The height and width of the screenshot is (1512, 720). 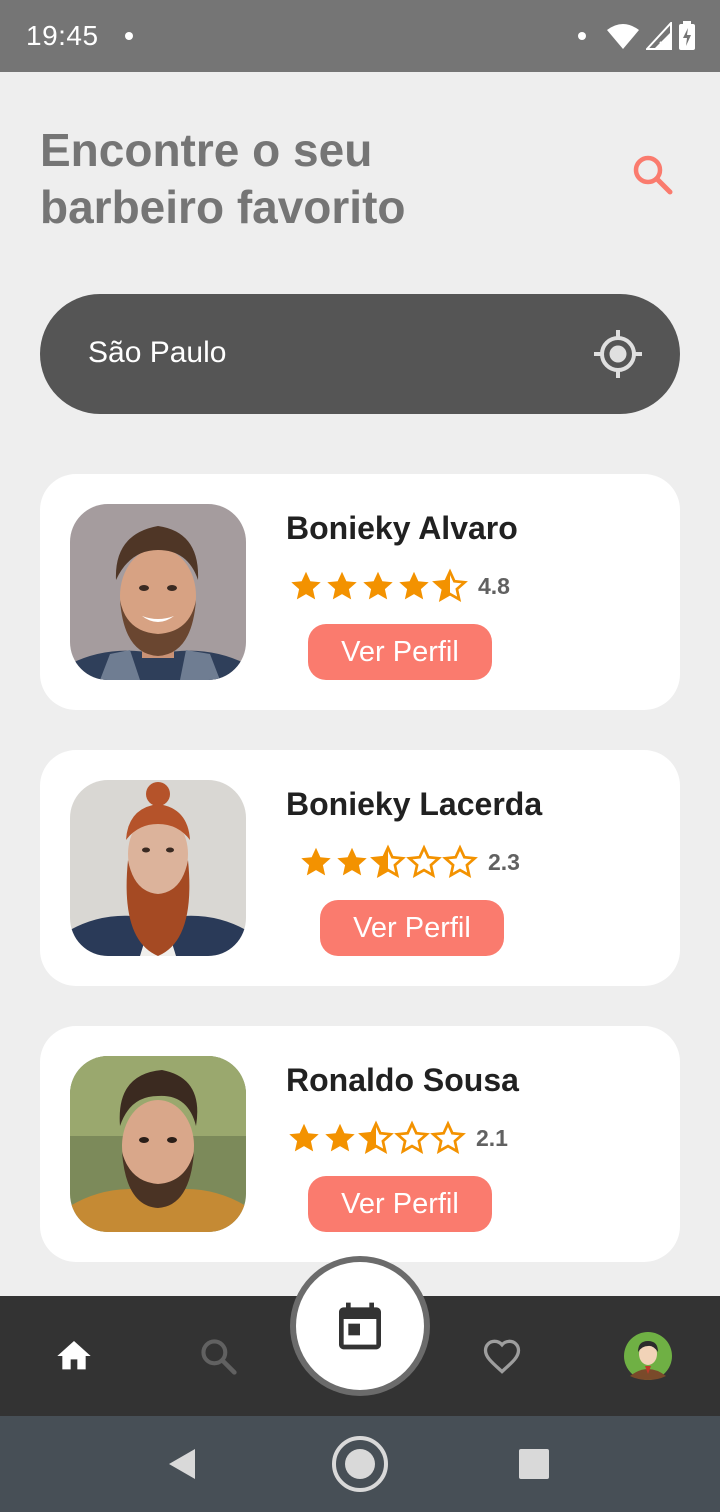 What do you see at coordinates (582, 36) in the screenshot?
I see `status-dot-icon` at bounding box center [582, 36].